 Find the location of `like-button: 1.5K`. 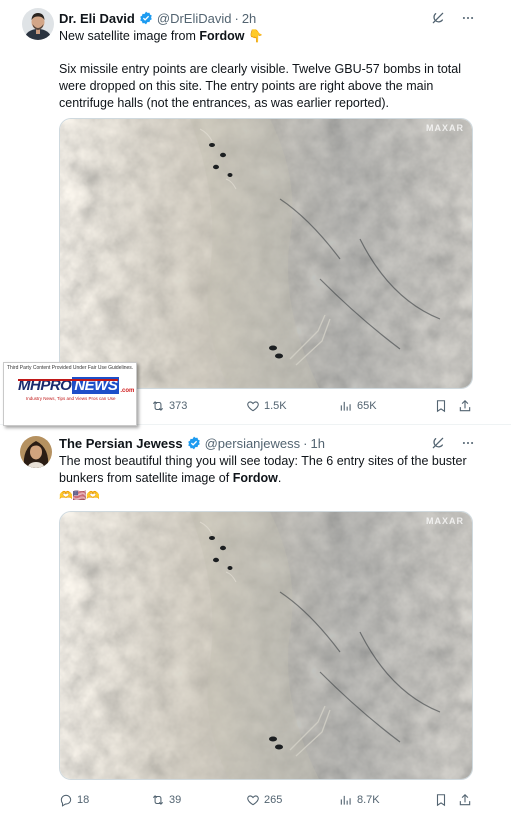

like-button: 1.5K is located at coordinates (266, 406).